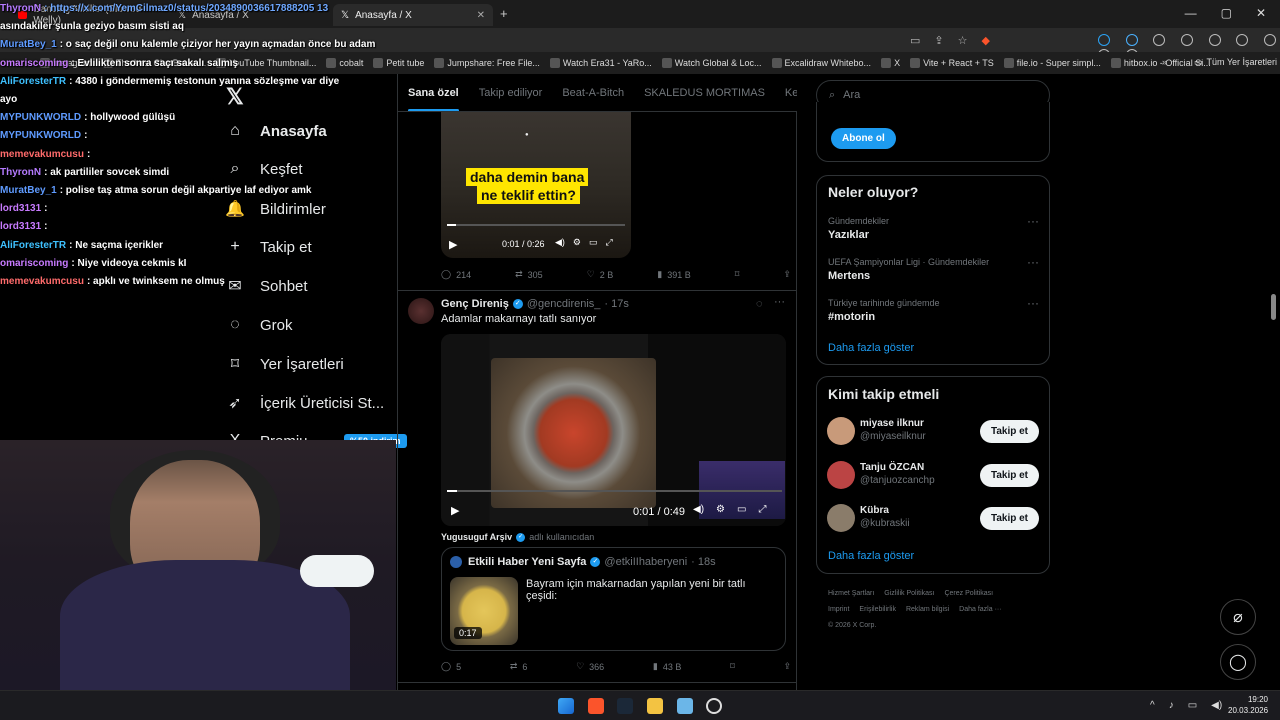 This screenshot has width=1280, height=720. Describe the element at coordinates (732, 666) in the screenshot. I see `bookmark-icon: ⌑` at that location.